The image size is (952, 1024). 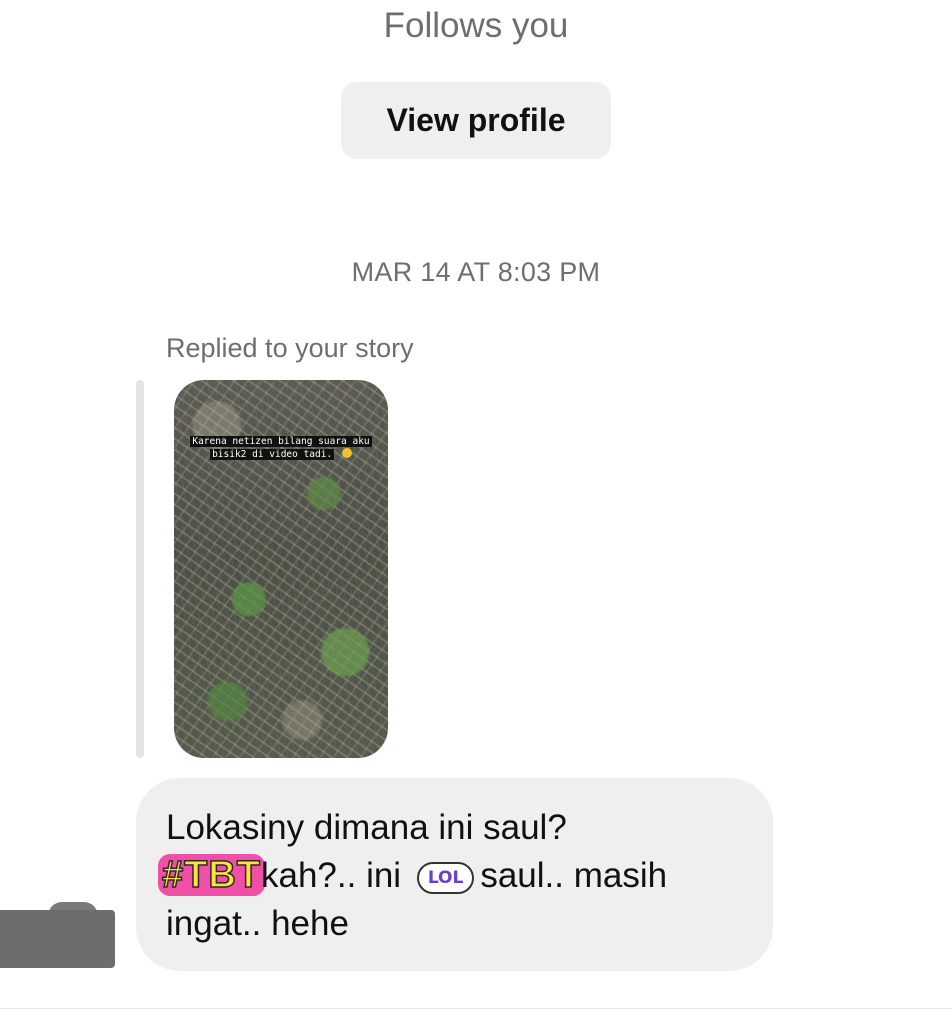 I want to click on message-line: #TBTkah?.. ini LOL saul.. masih, so click(x=450, y=876).